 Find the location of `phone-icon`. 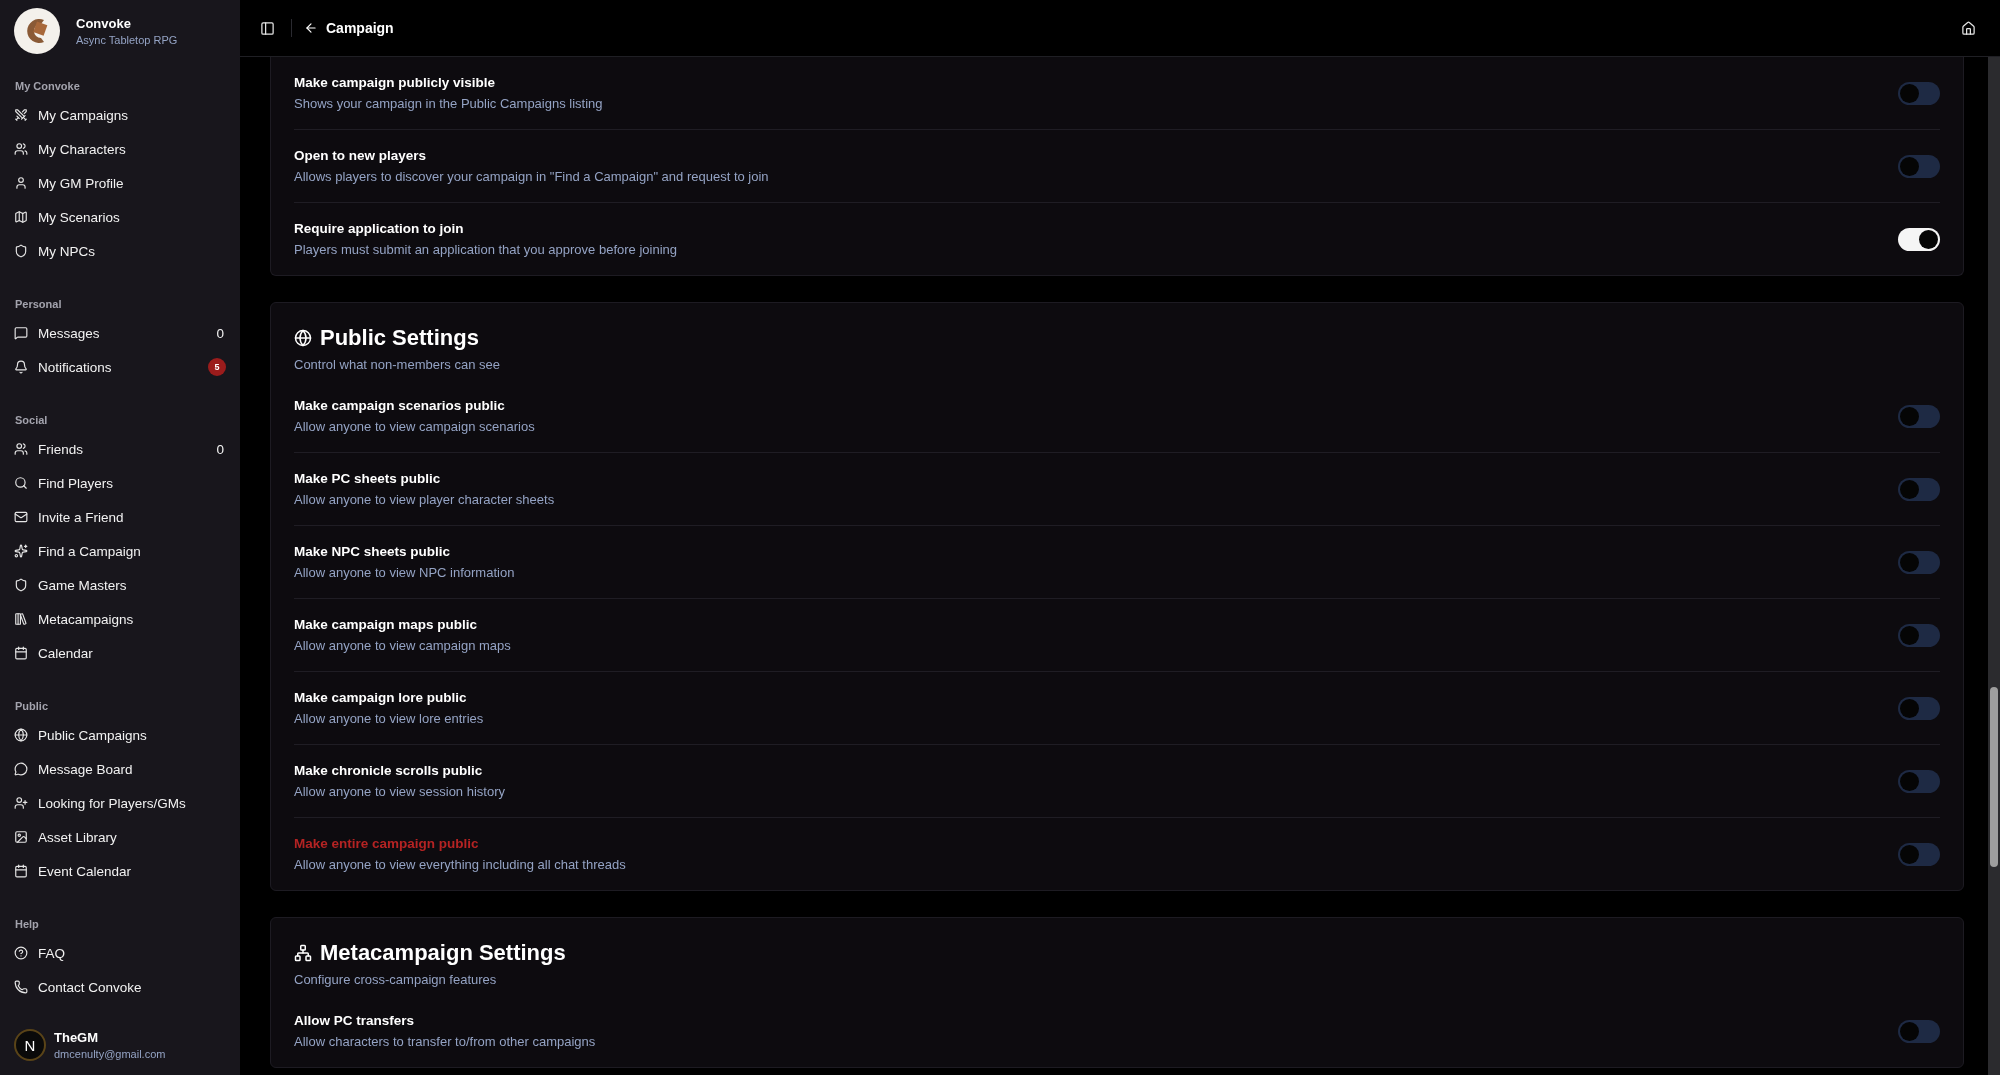

phone-icon is located at coordinates (21, 987).